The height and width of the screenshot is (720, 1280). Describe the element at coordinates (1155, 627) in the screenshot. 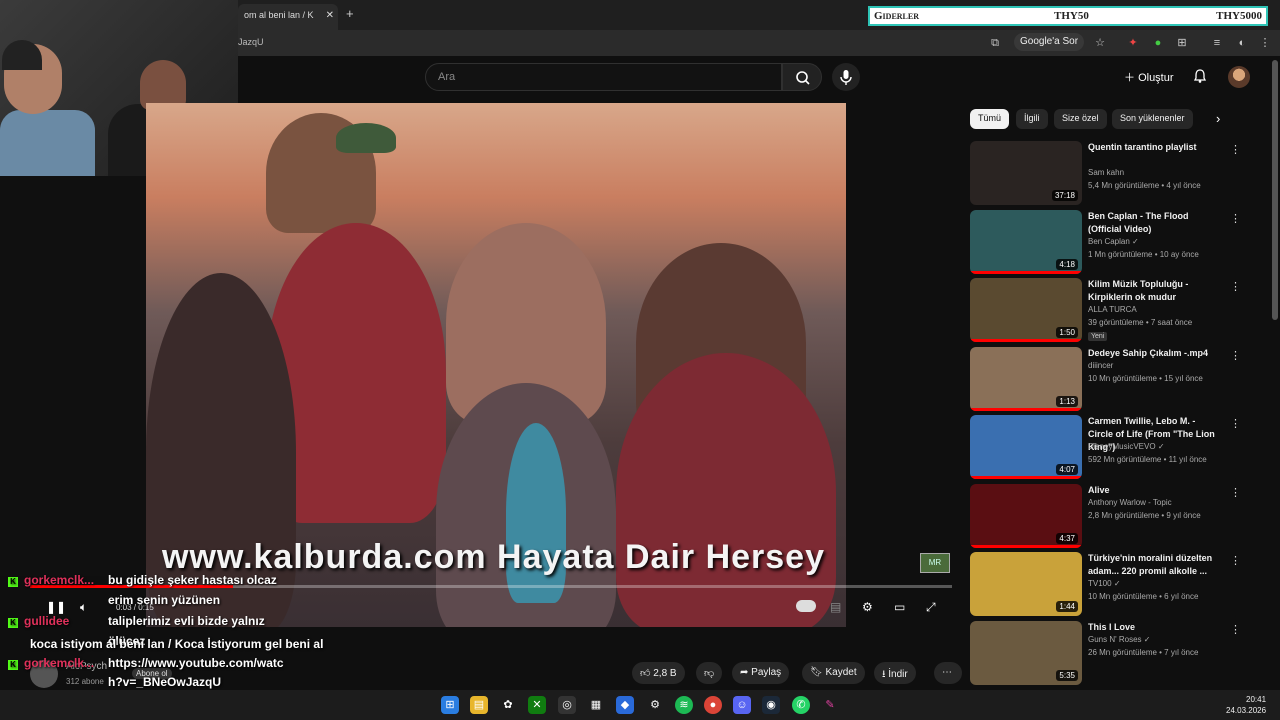

I see `recommendation-title: This I Love` at that location.